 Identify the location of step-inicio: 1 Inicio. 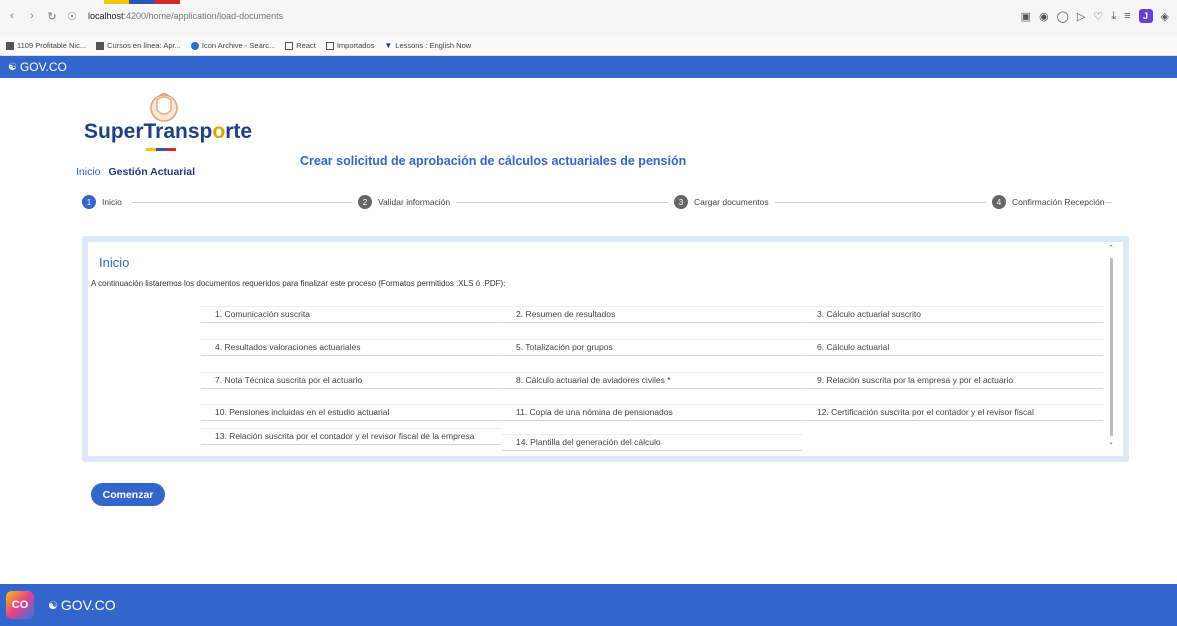
(105, 202).